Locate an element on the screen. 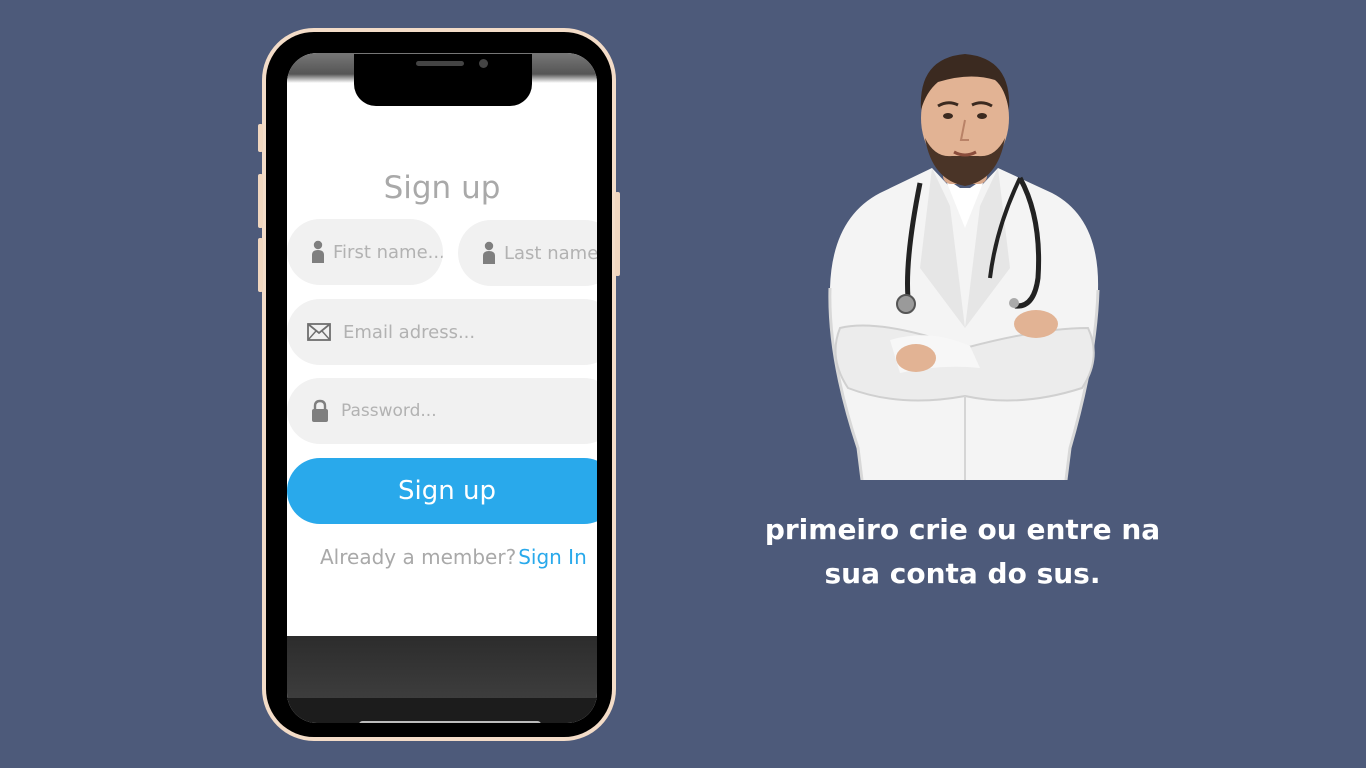 This screenshot has height=768, width=1366. already-member-text: Already a member? is located at coordinates (418, 557).